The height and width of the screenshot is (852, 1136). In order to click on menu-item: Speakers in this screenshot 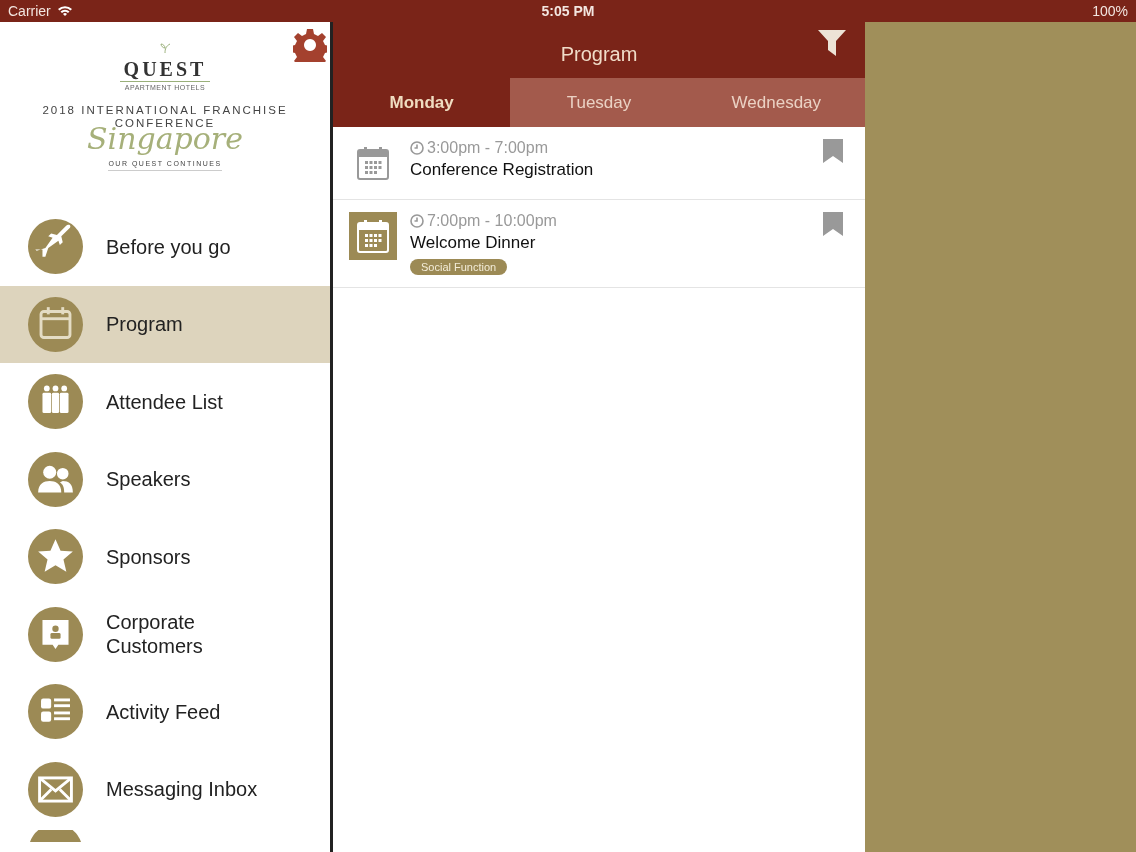, I will do `click(165, 479)`.